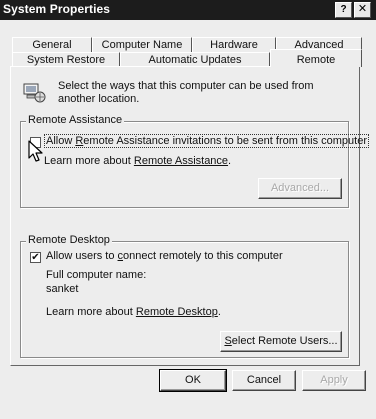 This screenshot has height=419, width=376. I want to click on hotkey-letter: S, so click(228, 341).